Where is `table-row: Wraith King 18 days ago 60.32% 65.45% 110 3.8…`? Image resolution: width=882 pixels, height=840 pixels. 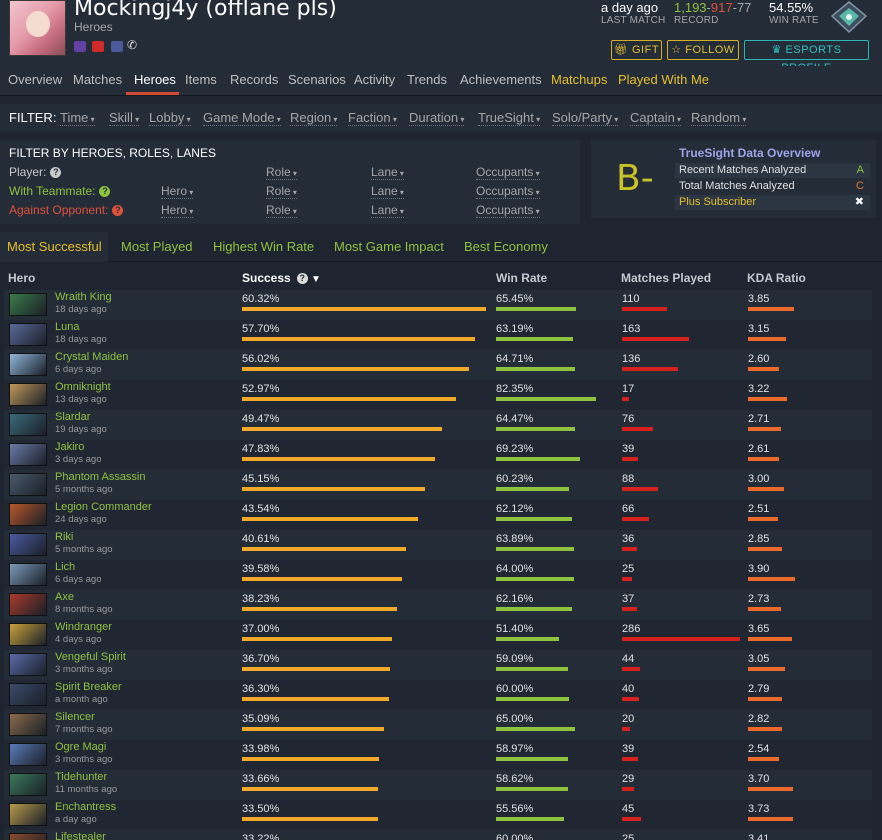
table-row: Wraith King 18 days ago 60.32% 65.45% 110 3.8… is located at coordinates (438, 305).